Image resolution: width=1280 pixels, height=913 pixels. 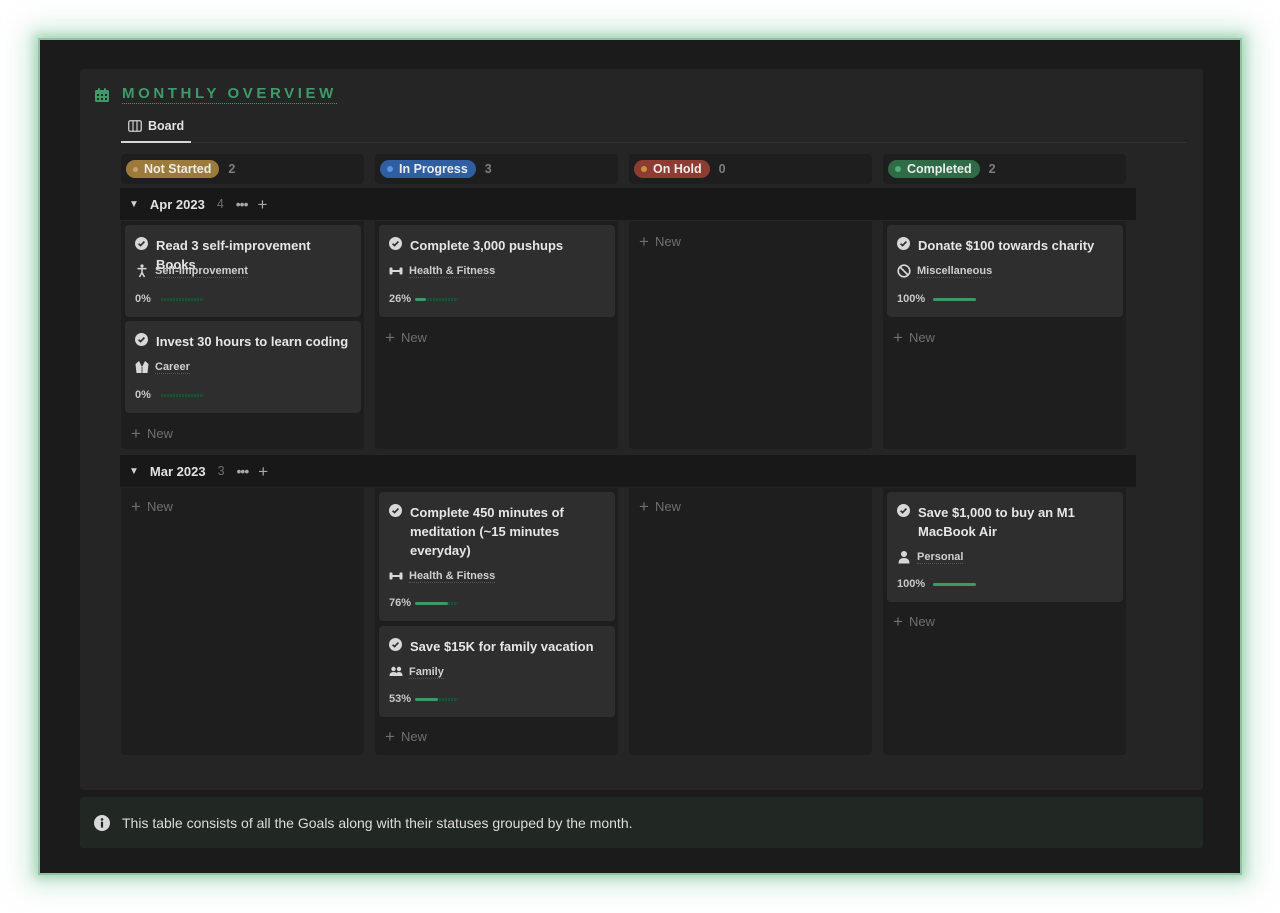 I want to click on tab-board: Board, so click(x=156, y=130).